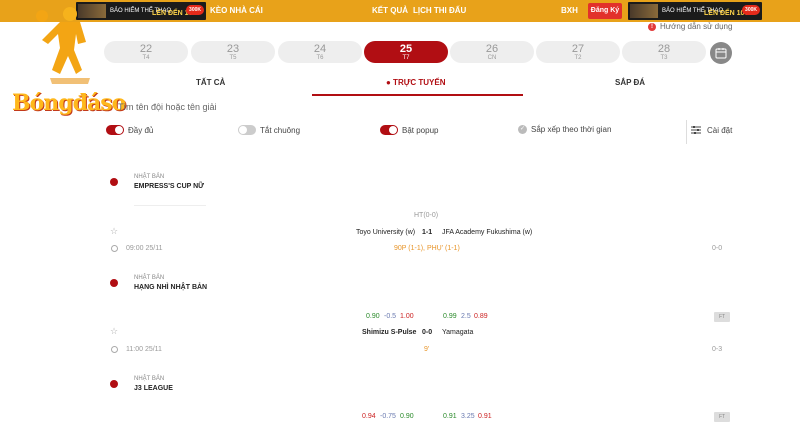 Image resolution: width=800 pixels, height=425 pixels. I want to click on search-input: Tìm tên đội hoặc tên giải, so click(167, 107).